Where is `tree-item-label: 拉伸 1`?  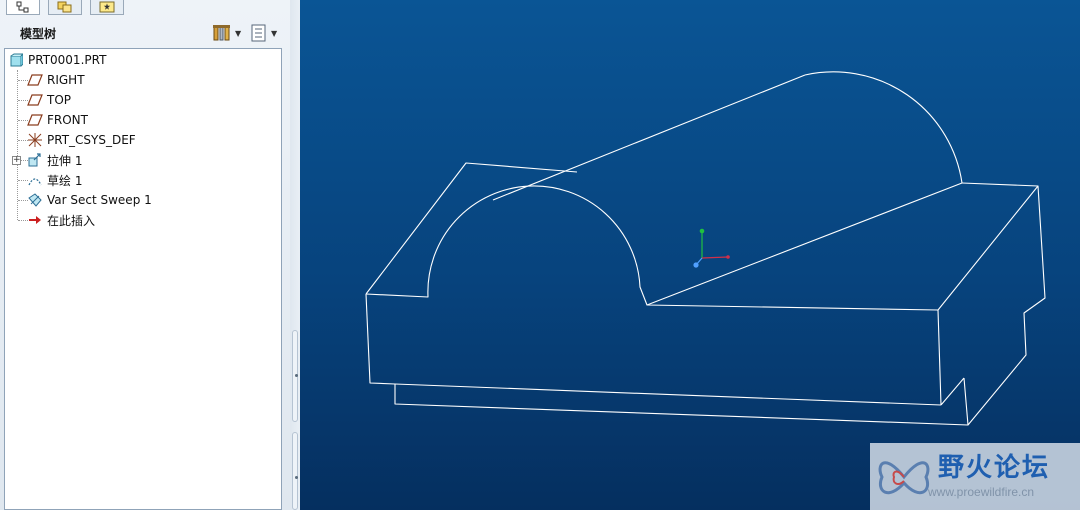 tree-item-label: 拉伸 1 is located at coordinates (65, 160).